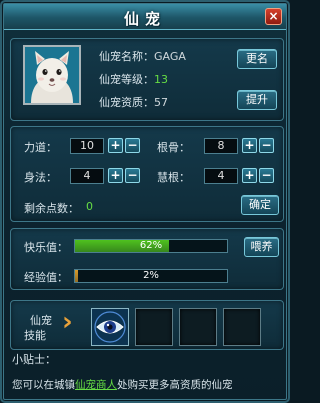 Image resolution: width=320 pixels, height=403 pixels. I want to click on happiness-bar: 62%, so click(151, 246).